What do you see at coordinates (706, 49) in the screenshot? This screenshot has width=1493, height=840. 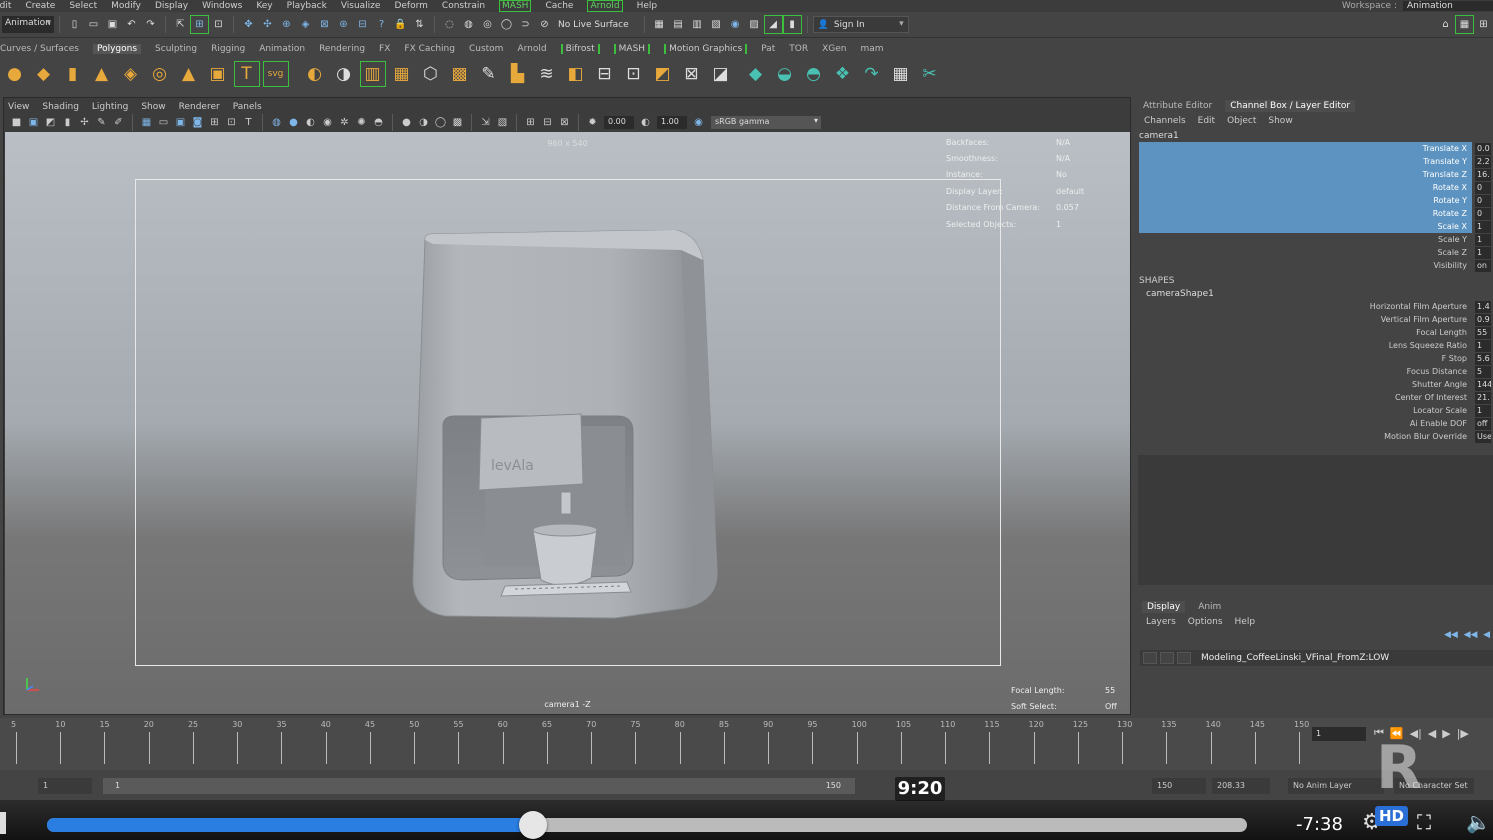 I see `shelf-tab-motion-graphics: Motion Graphics` at bounding box center [706, 49].